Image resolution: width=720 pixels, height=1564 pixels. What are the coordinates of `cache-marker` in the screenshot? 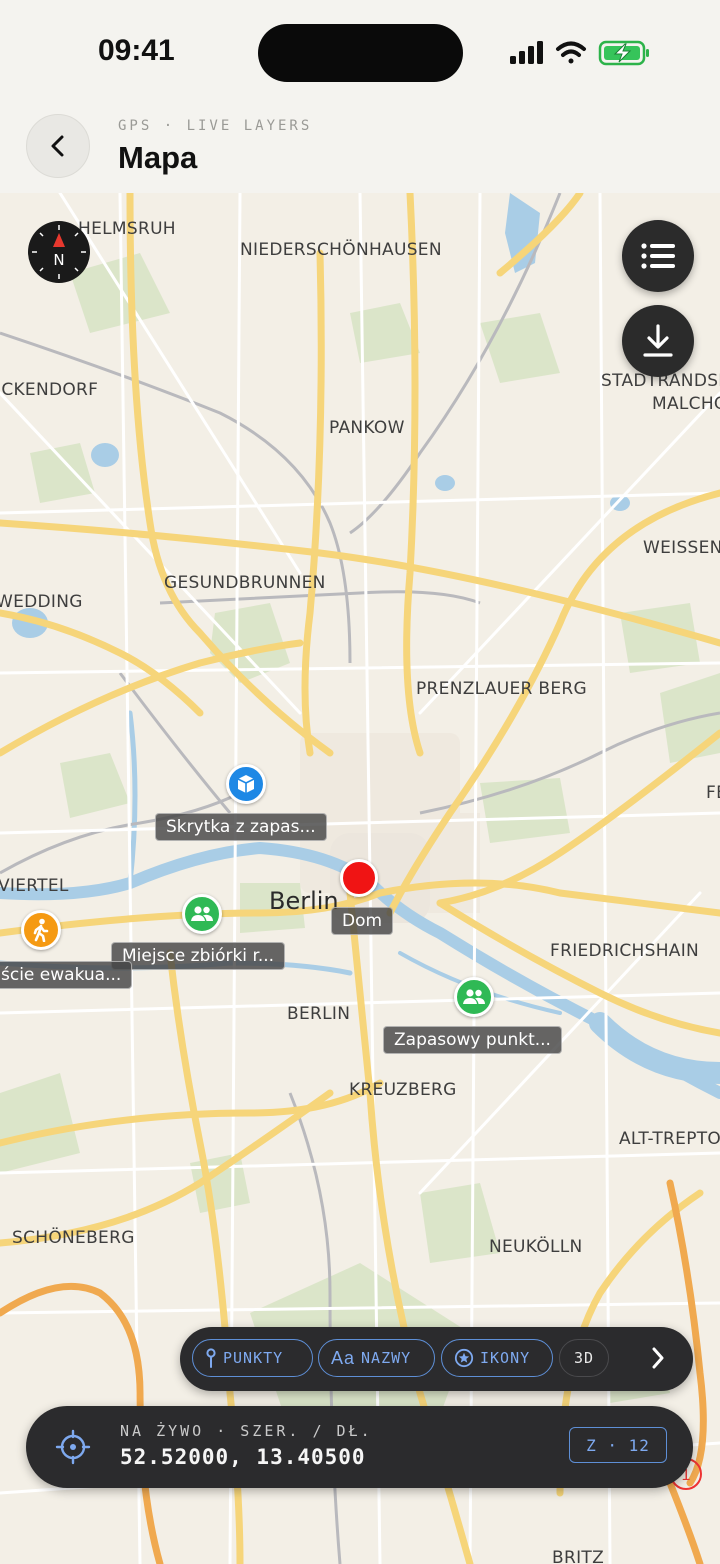 It's located at (246, 784).